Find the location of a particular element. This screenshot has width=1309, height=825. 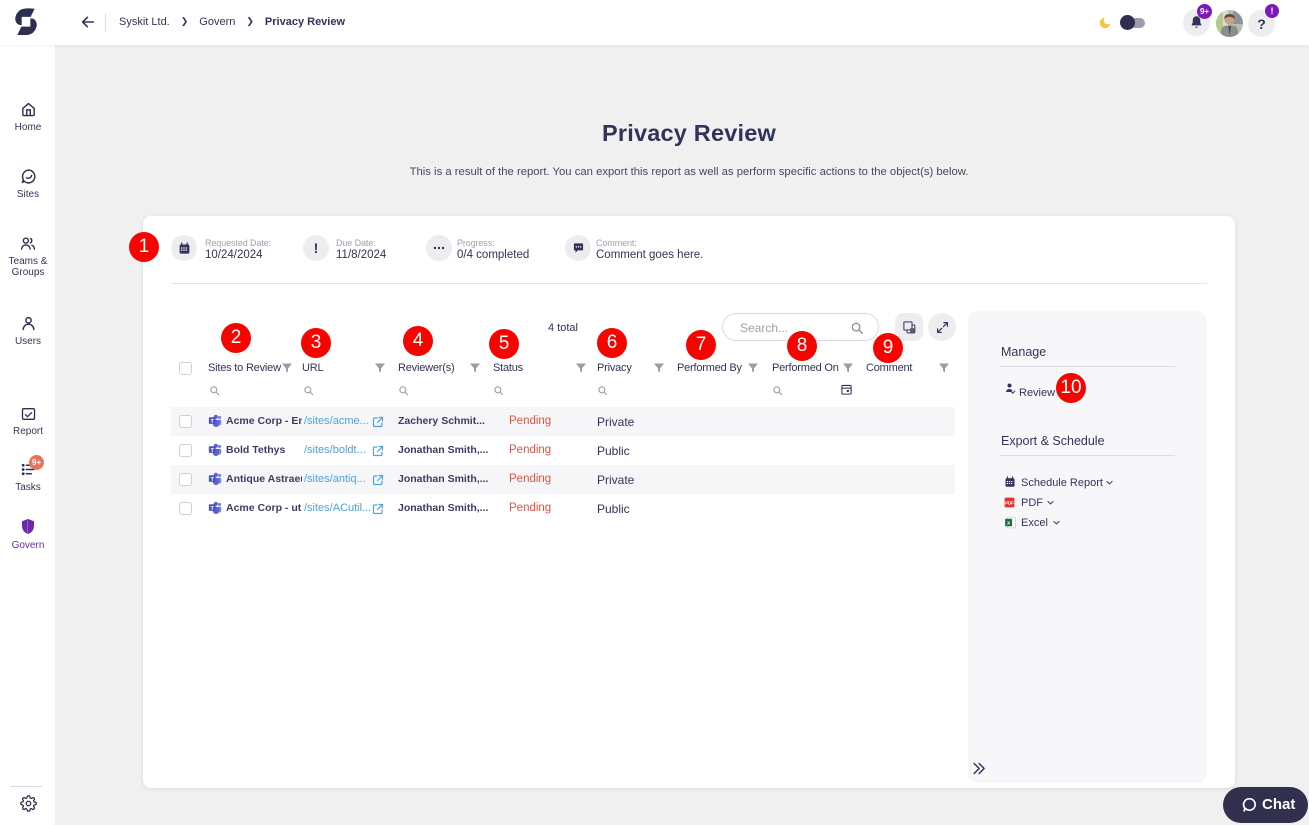

svg-text: x is located at coordinates (1008, 524).